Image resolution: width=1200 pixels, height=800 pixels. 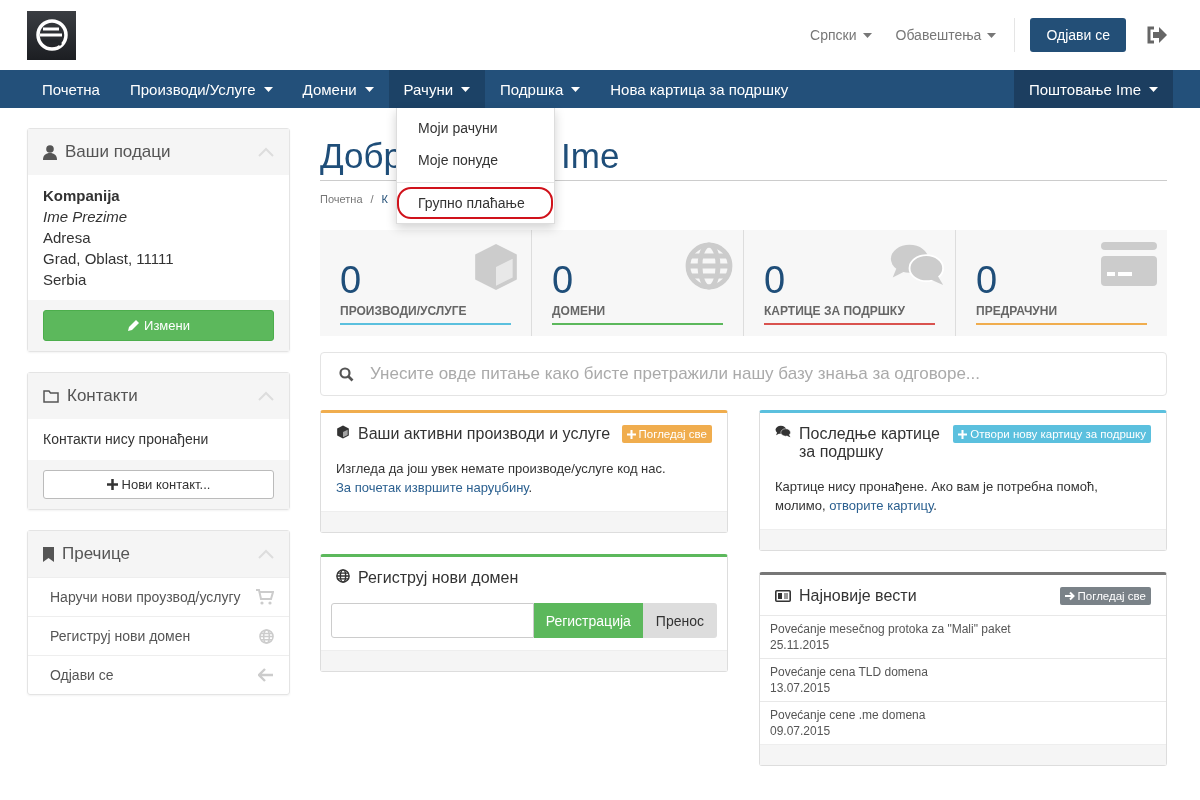 I want to click on panel-text: Картице нису пронађене. Ако вам је потребна помоћ, молимо, отворите картицу., so click(x=936, y=496).